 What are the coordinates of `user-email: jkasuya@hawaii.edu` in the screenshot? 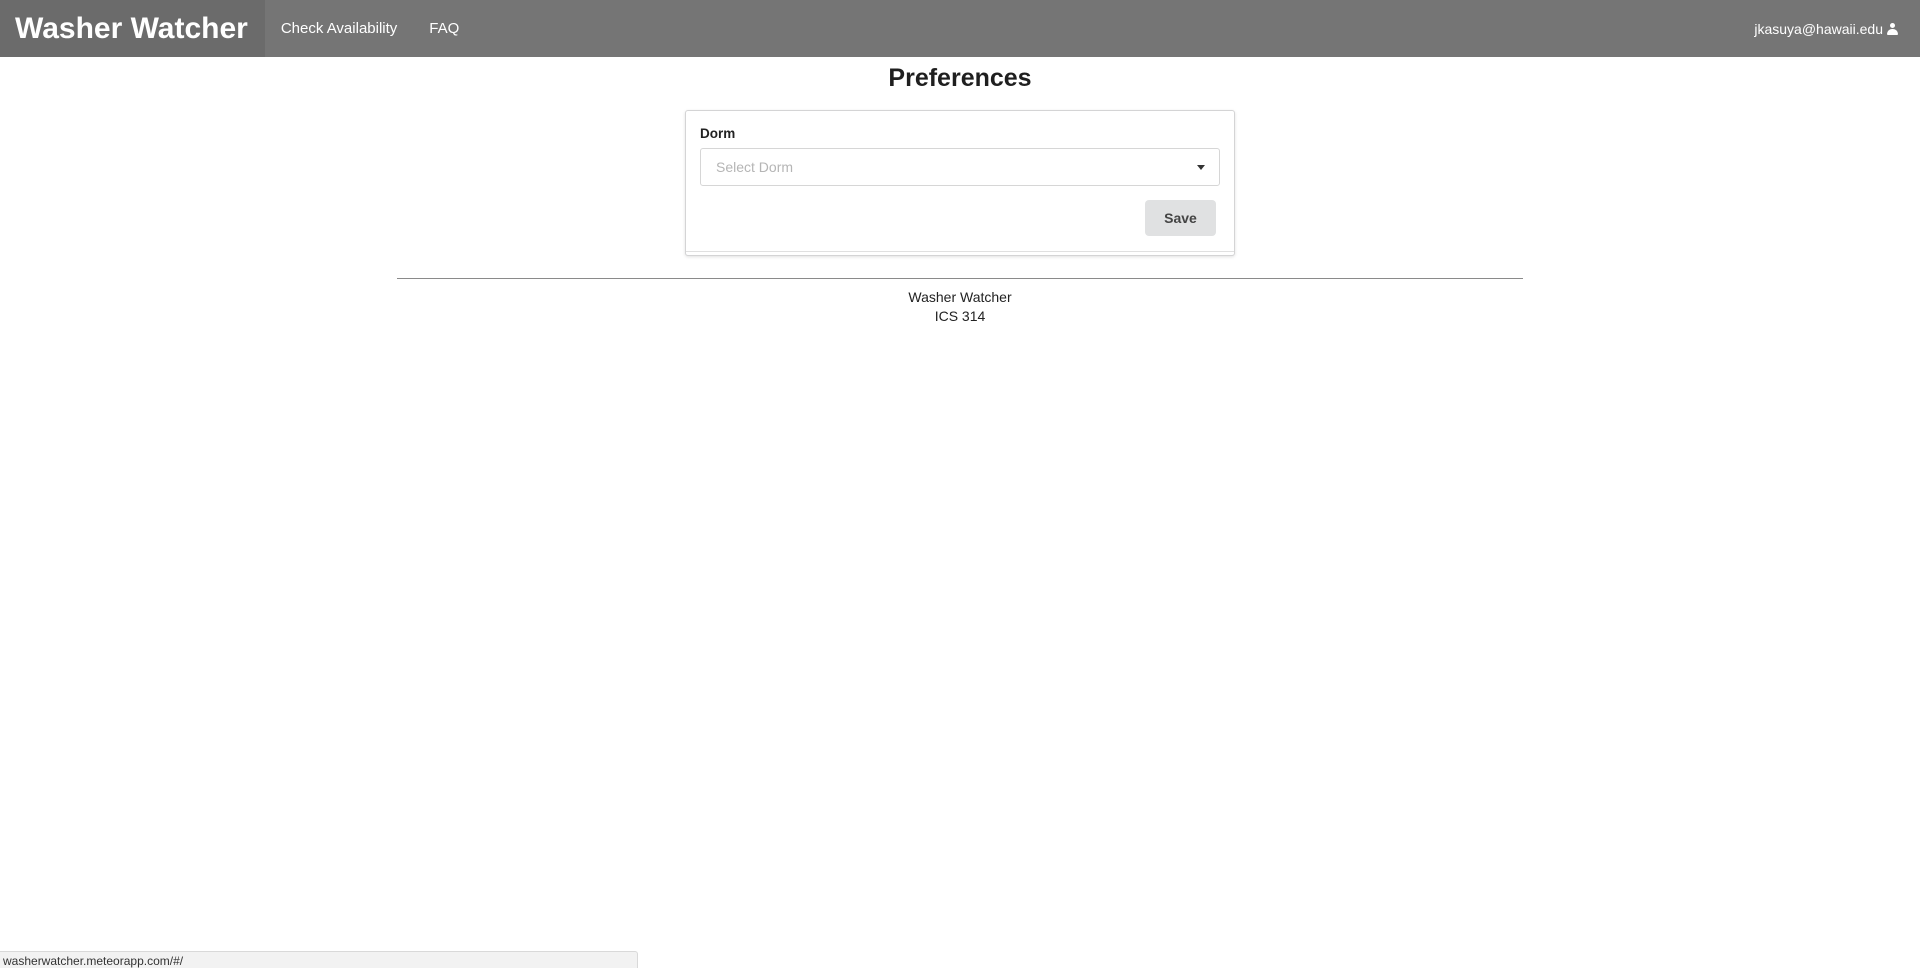 It's located at (1818, 28).